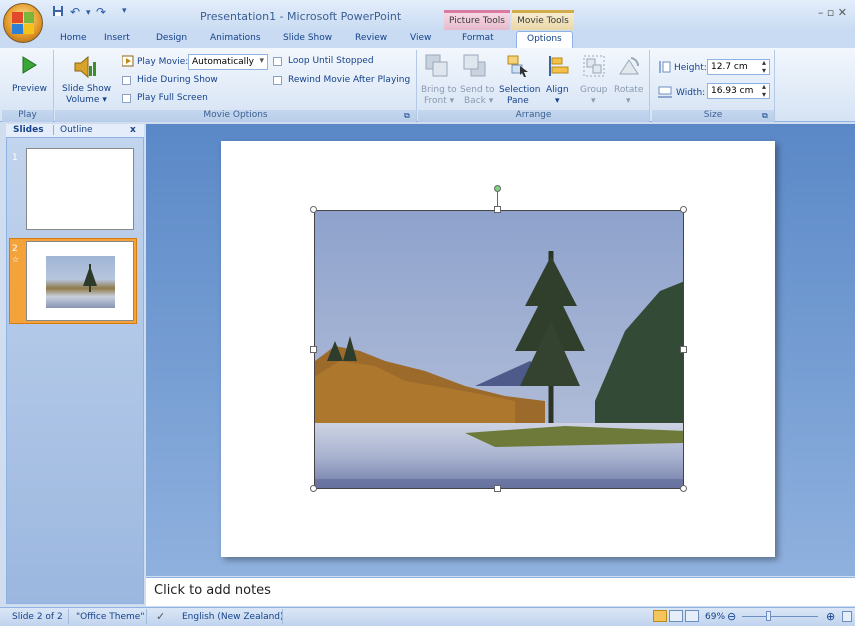 The image size is (855, 626). I want to click on group-dropdown: ▾, so click(593, 101).